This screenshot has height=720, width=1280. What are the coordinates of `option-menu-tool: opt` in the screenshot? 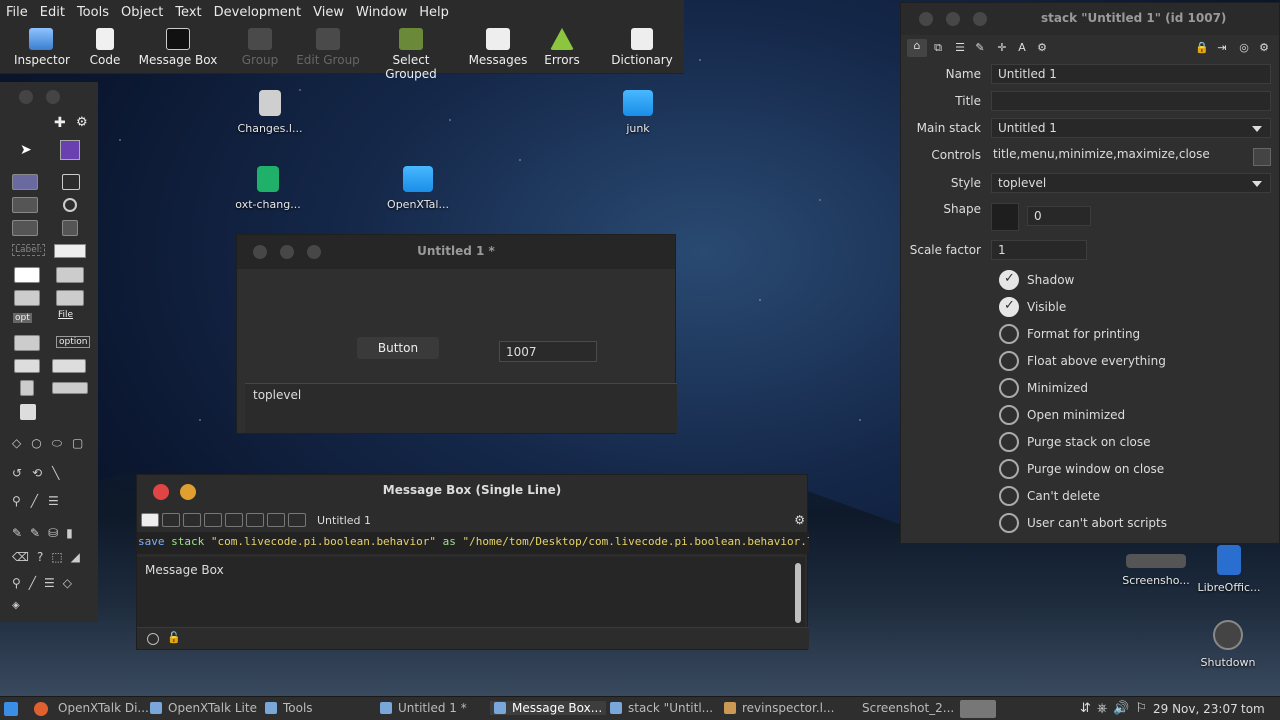 It's located at (22, 318).